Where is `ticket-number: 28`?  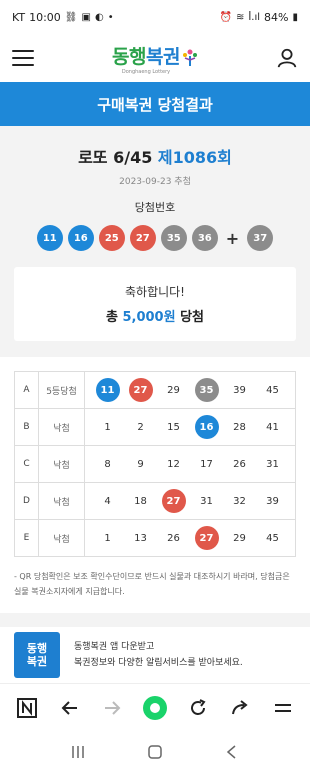
ticket-number: 28 is located at coordinates (239, 427).